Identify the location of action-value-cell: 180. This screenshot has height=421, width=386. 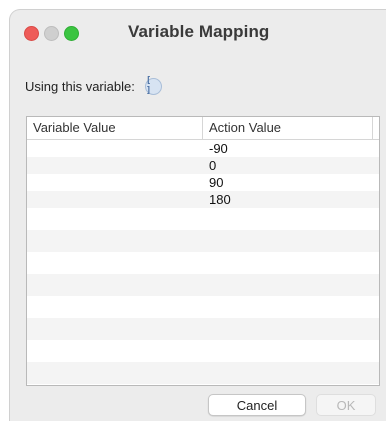
(288, 199).